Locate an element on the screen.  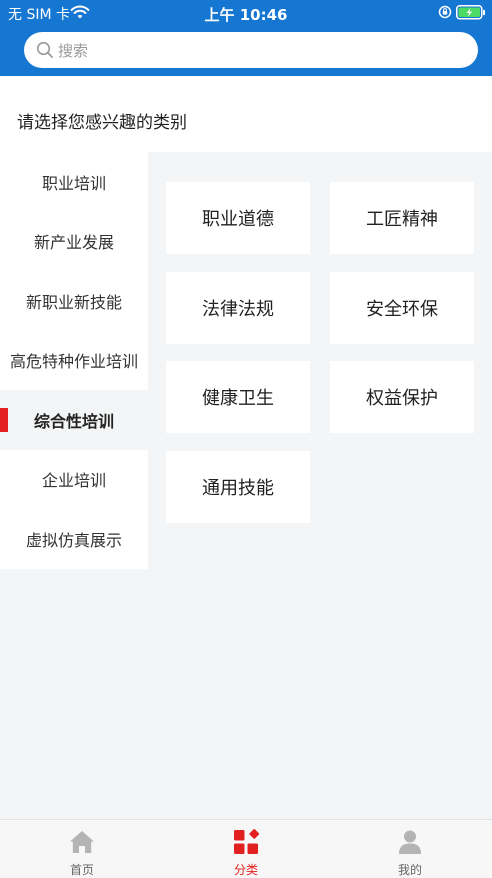
tab-label: 首页 is located at coordinates (81, 870).